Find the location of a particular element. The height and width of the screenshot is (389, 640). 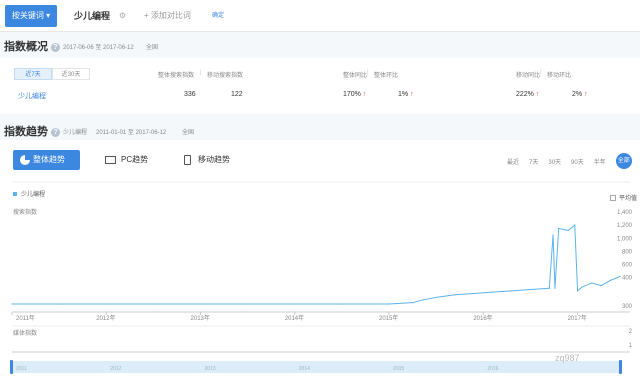

slider-year-label: 2014 is located at coordinates (304, 369).